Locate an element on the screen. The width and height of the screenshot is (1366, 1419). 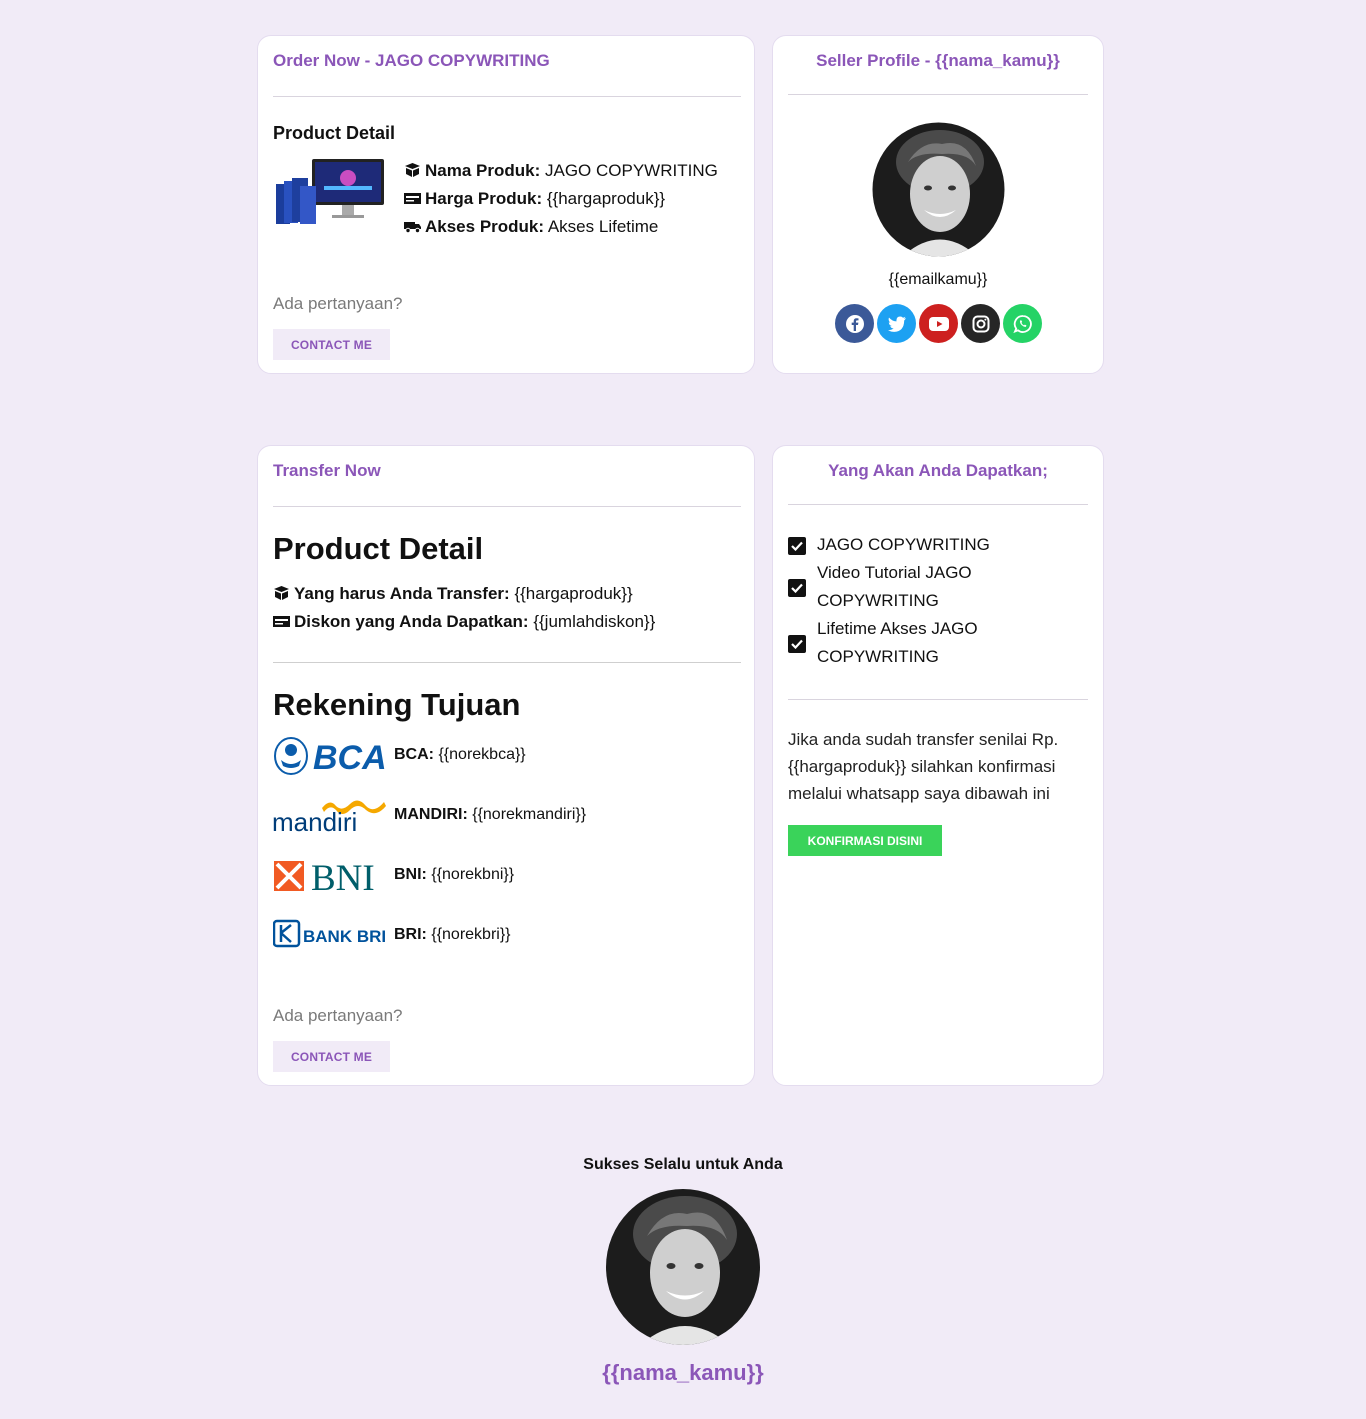
bca-label: BCA: is located at coordinates (414, 754).